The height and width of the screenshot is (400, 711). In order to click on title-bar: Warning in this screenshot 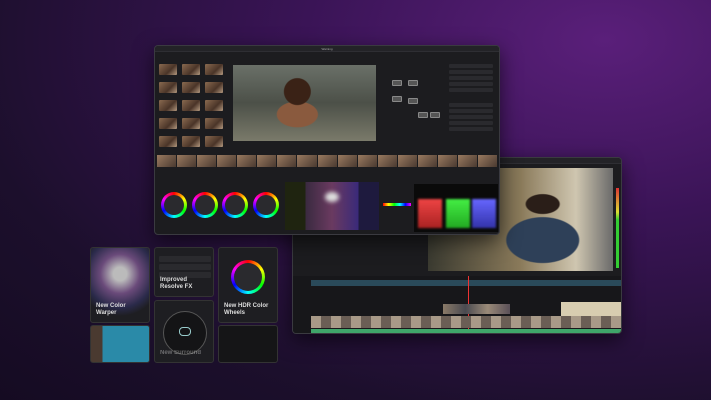, I will do `click(327, 49)`.